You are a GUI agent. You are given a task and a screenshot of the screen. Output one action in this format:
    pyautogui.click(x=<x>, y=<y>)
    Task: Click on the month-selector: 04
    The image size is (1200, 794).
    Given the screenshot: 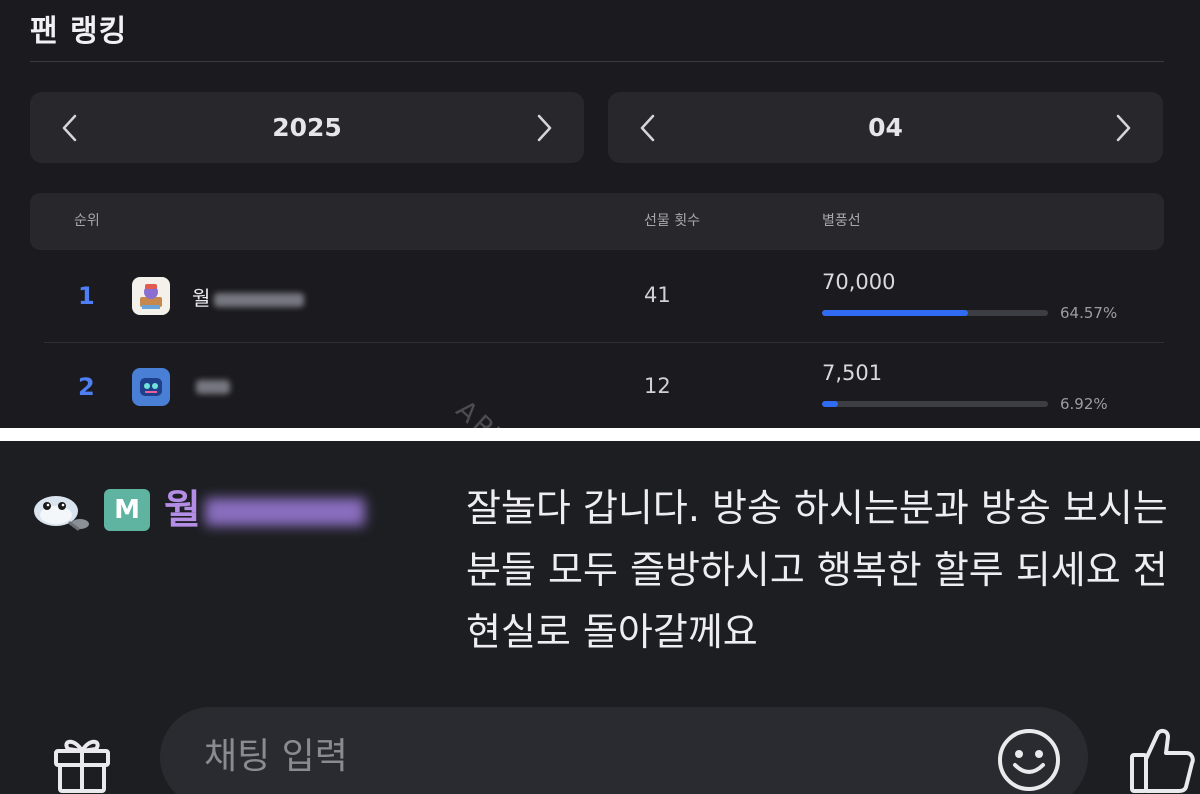 What is the action you would take?
    pyautogui.click(x=885, y=127)
    